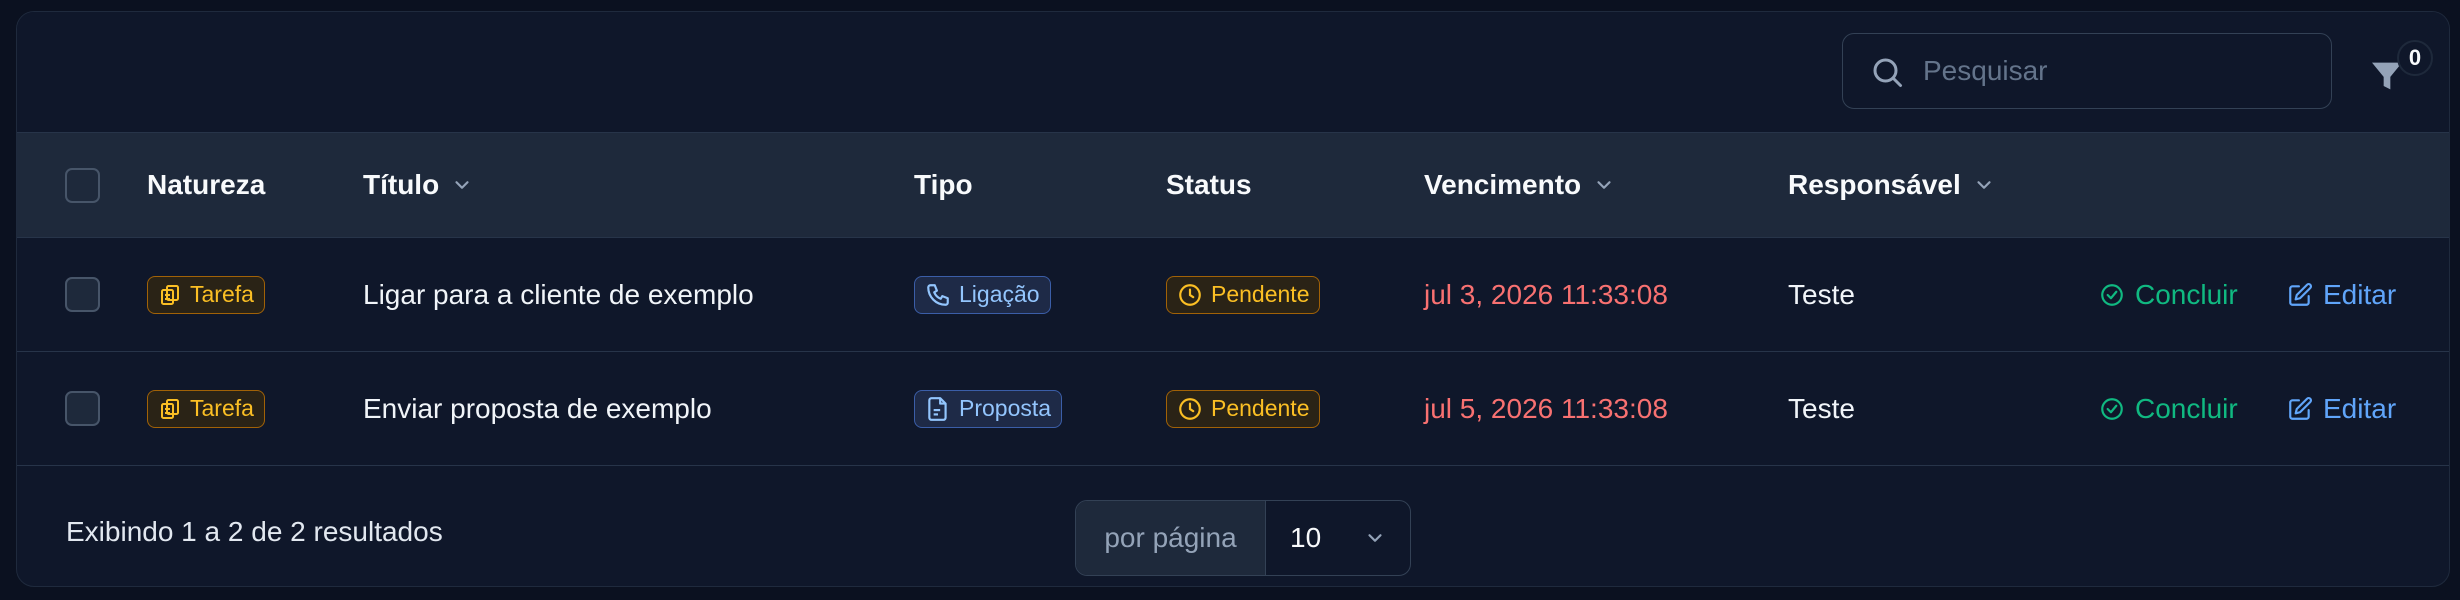 The height and width of the screenshot is (600, 2460). I want to click on due-date: jul 3, 2026 11:33:08, so click(1546, 294).